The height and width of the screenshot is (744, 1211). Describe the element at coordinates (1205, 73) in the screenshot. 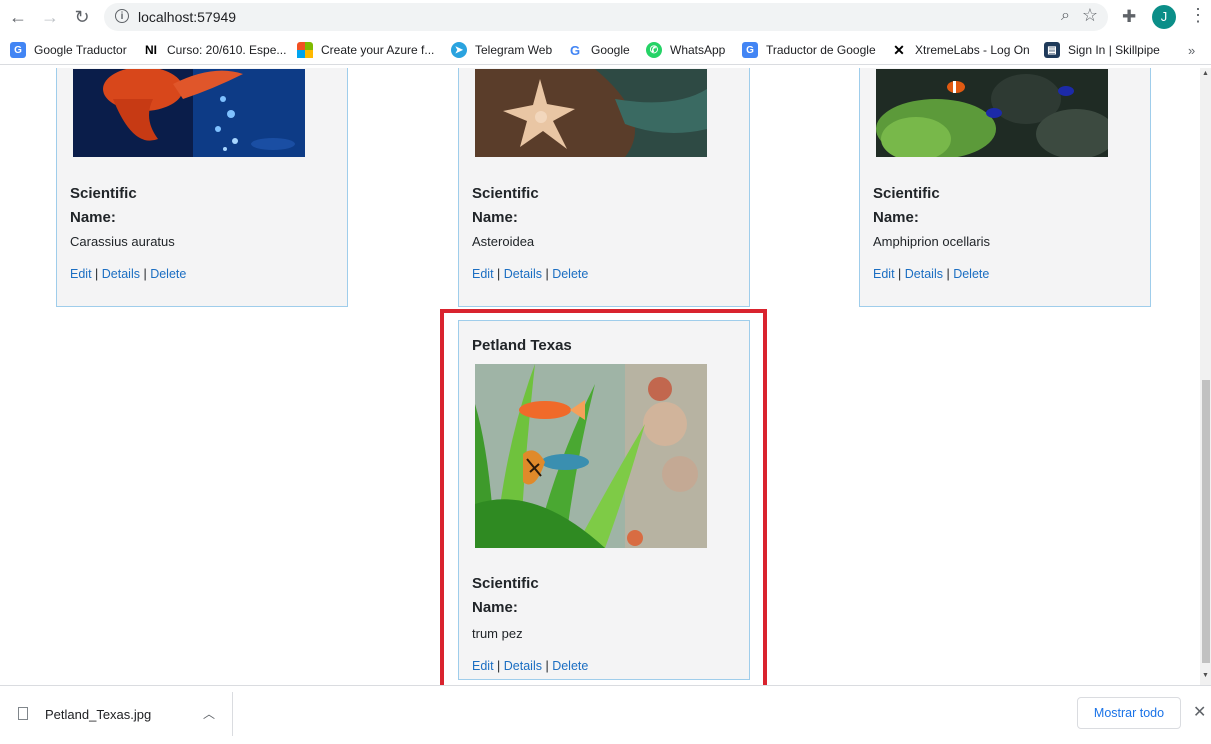

I see `scroll-up-icon: ▲` at that location.